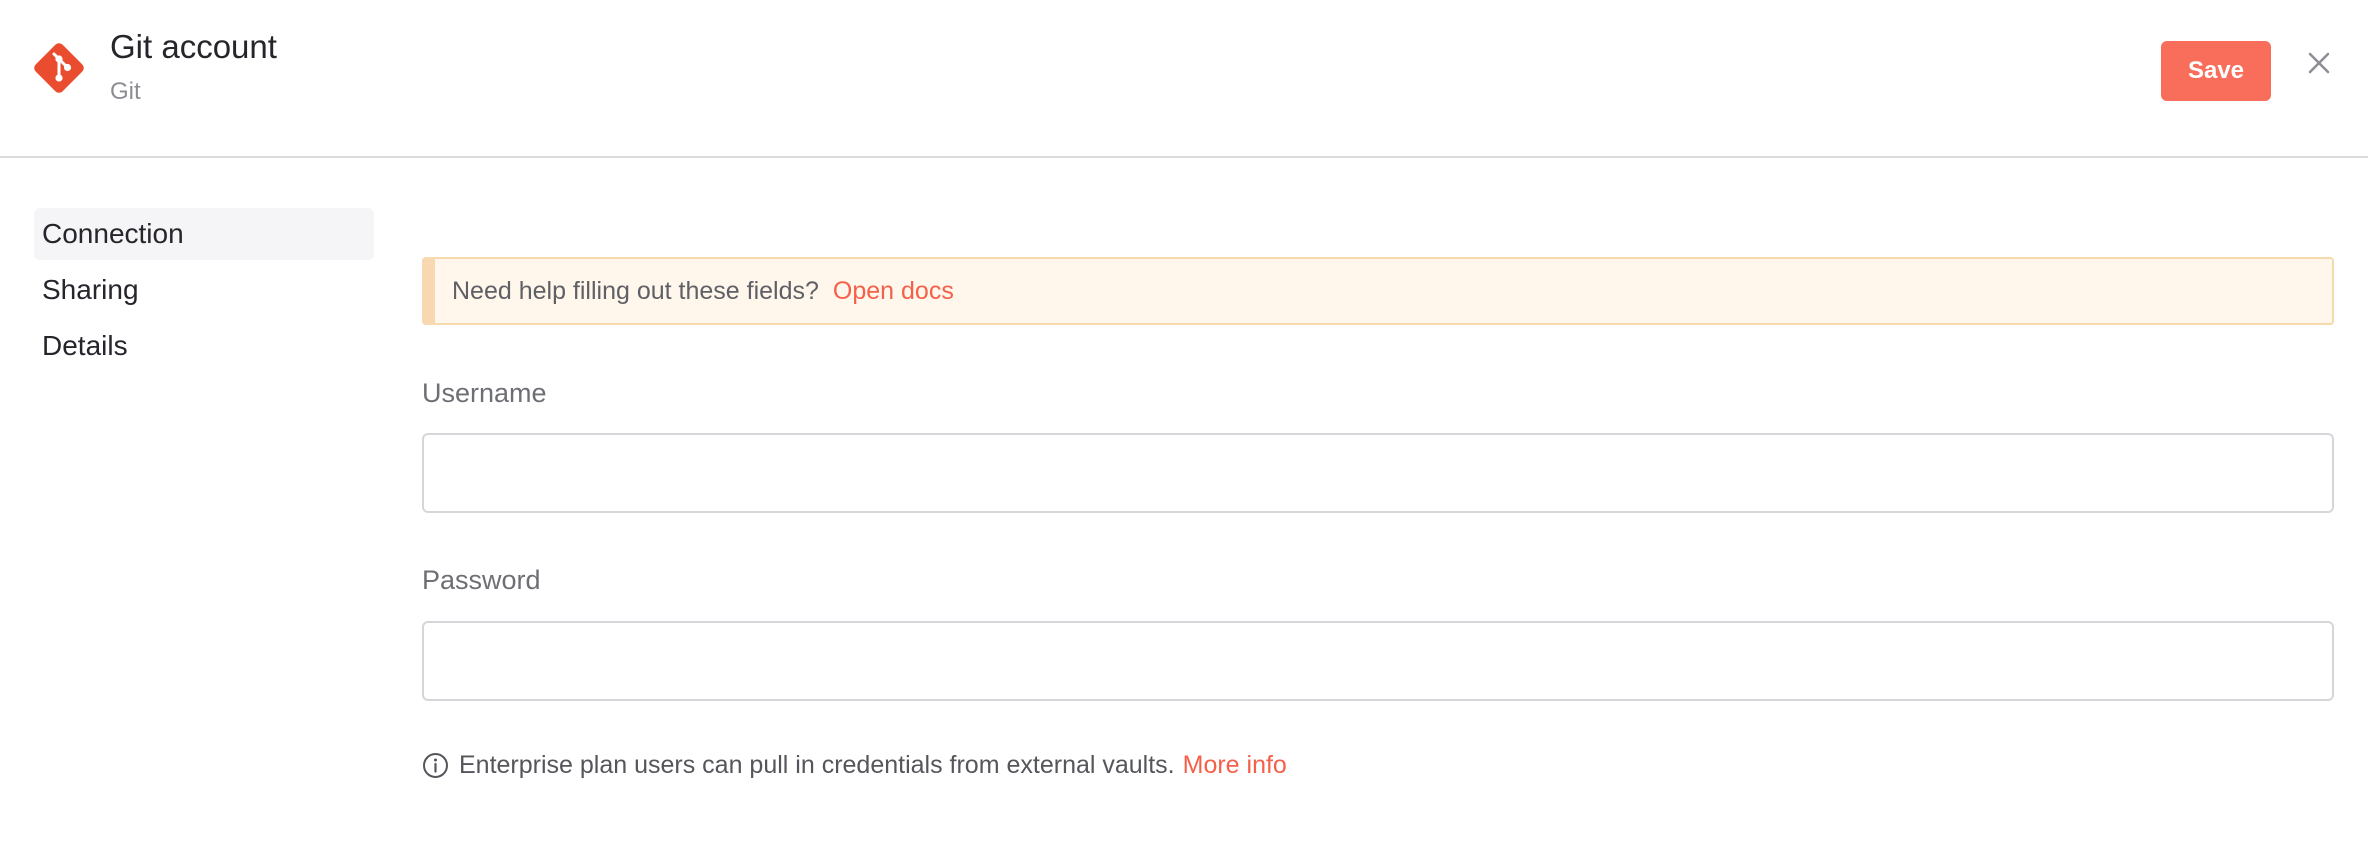  Describe the element at coordinates (484, 393) in the screenshot. I see `username-label: Username` at that location.